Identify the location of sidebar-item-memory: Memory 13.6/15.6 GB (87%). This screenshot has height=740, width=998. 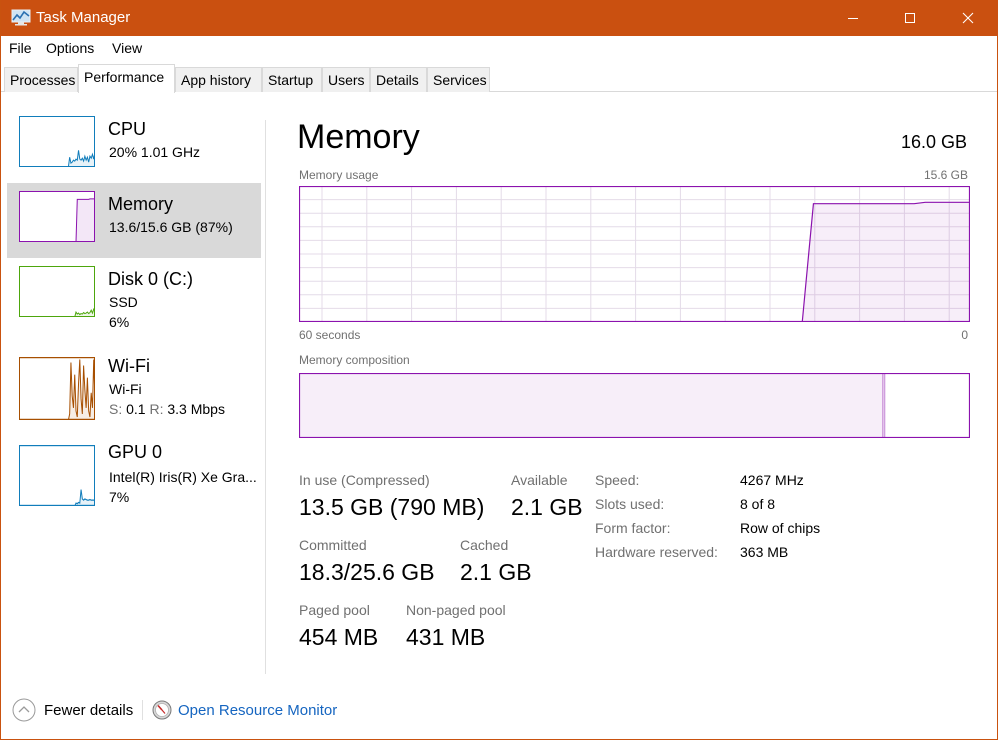
(134, 220).